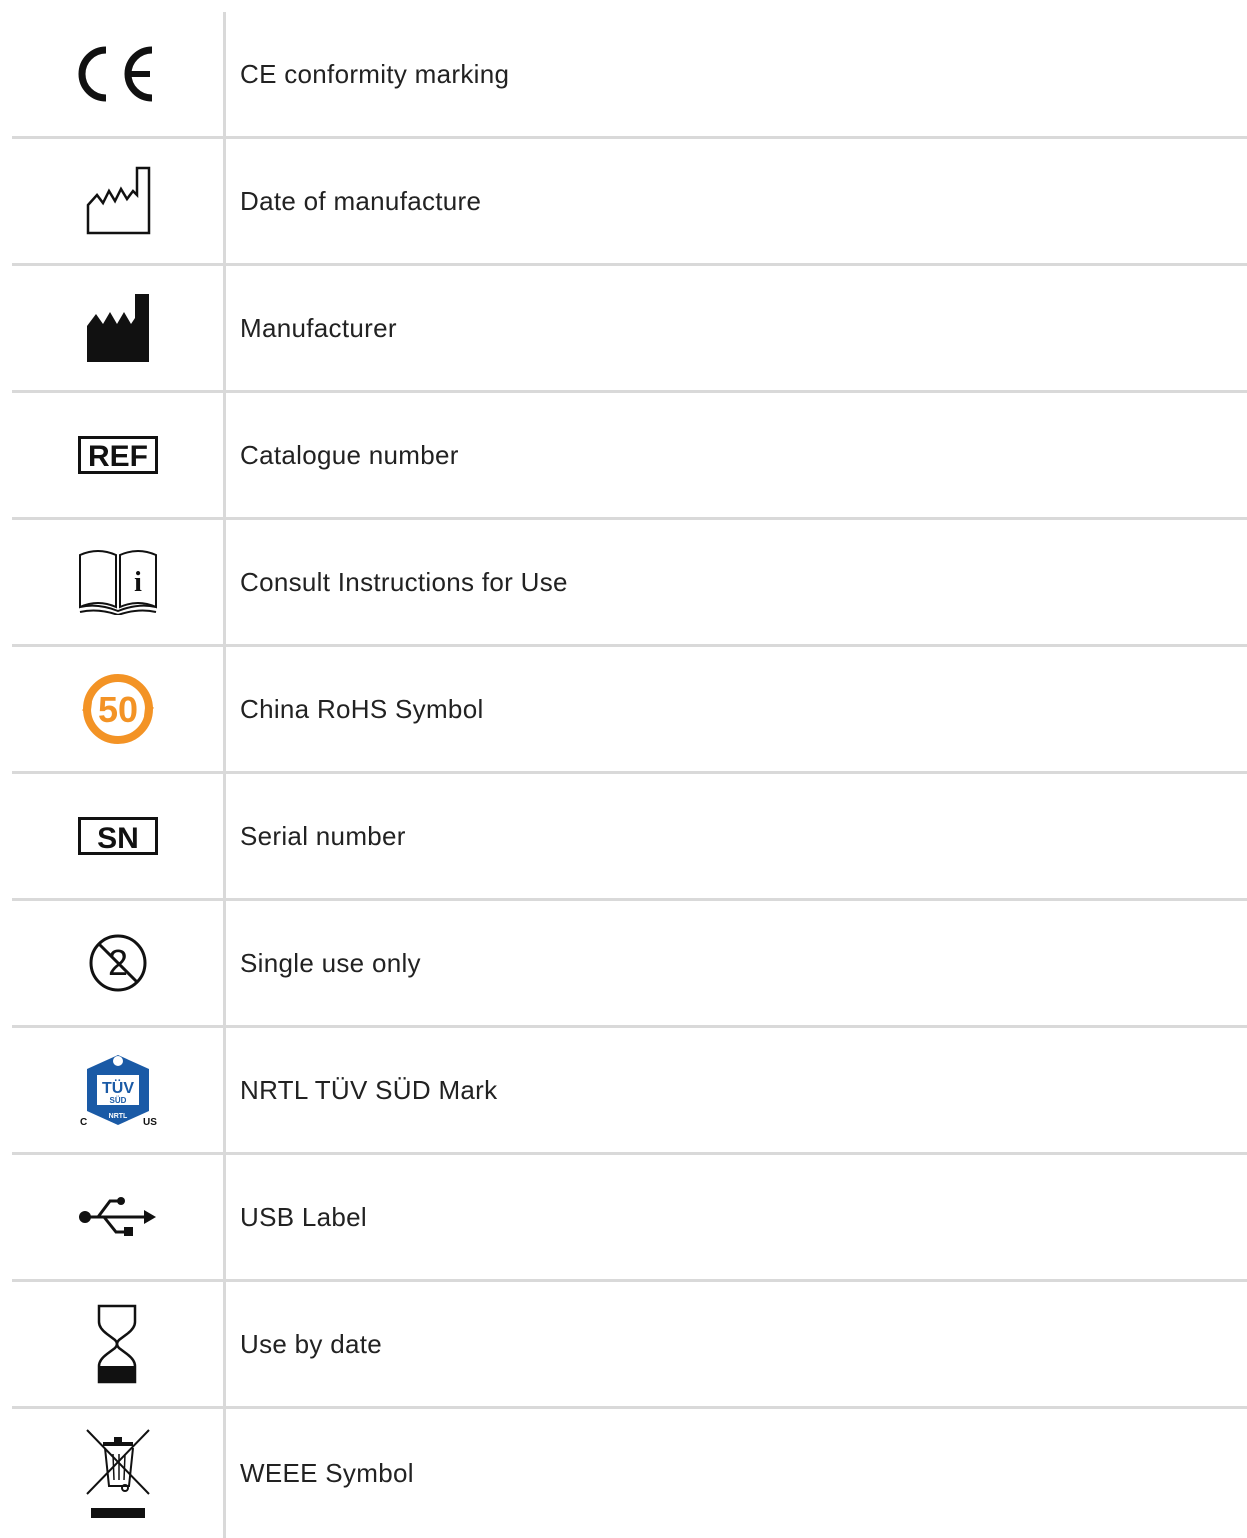 The width and height of the screenshot is (1247, 1538). I want to click on icon-cell: 2, so click(119, 963).